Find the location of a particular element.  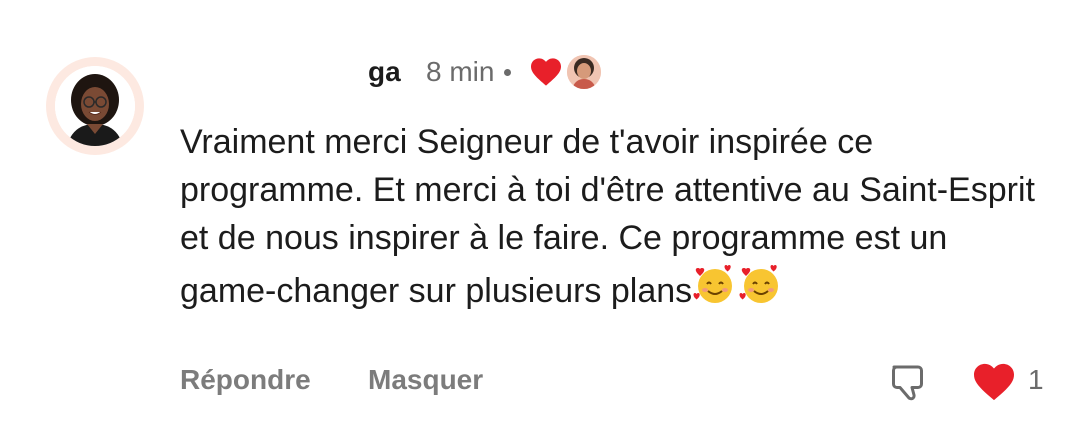

separator-dot is located at coordinates (508, 72).